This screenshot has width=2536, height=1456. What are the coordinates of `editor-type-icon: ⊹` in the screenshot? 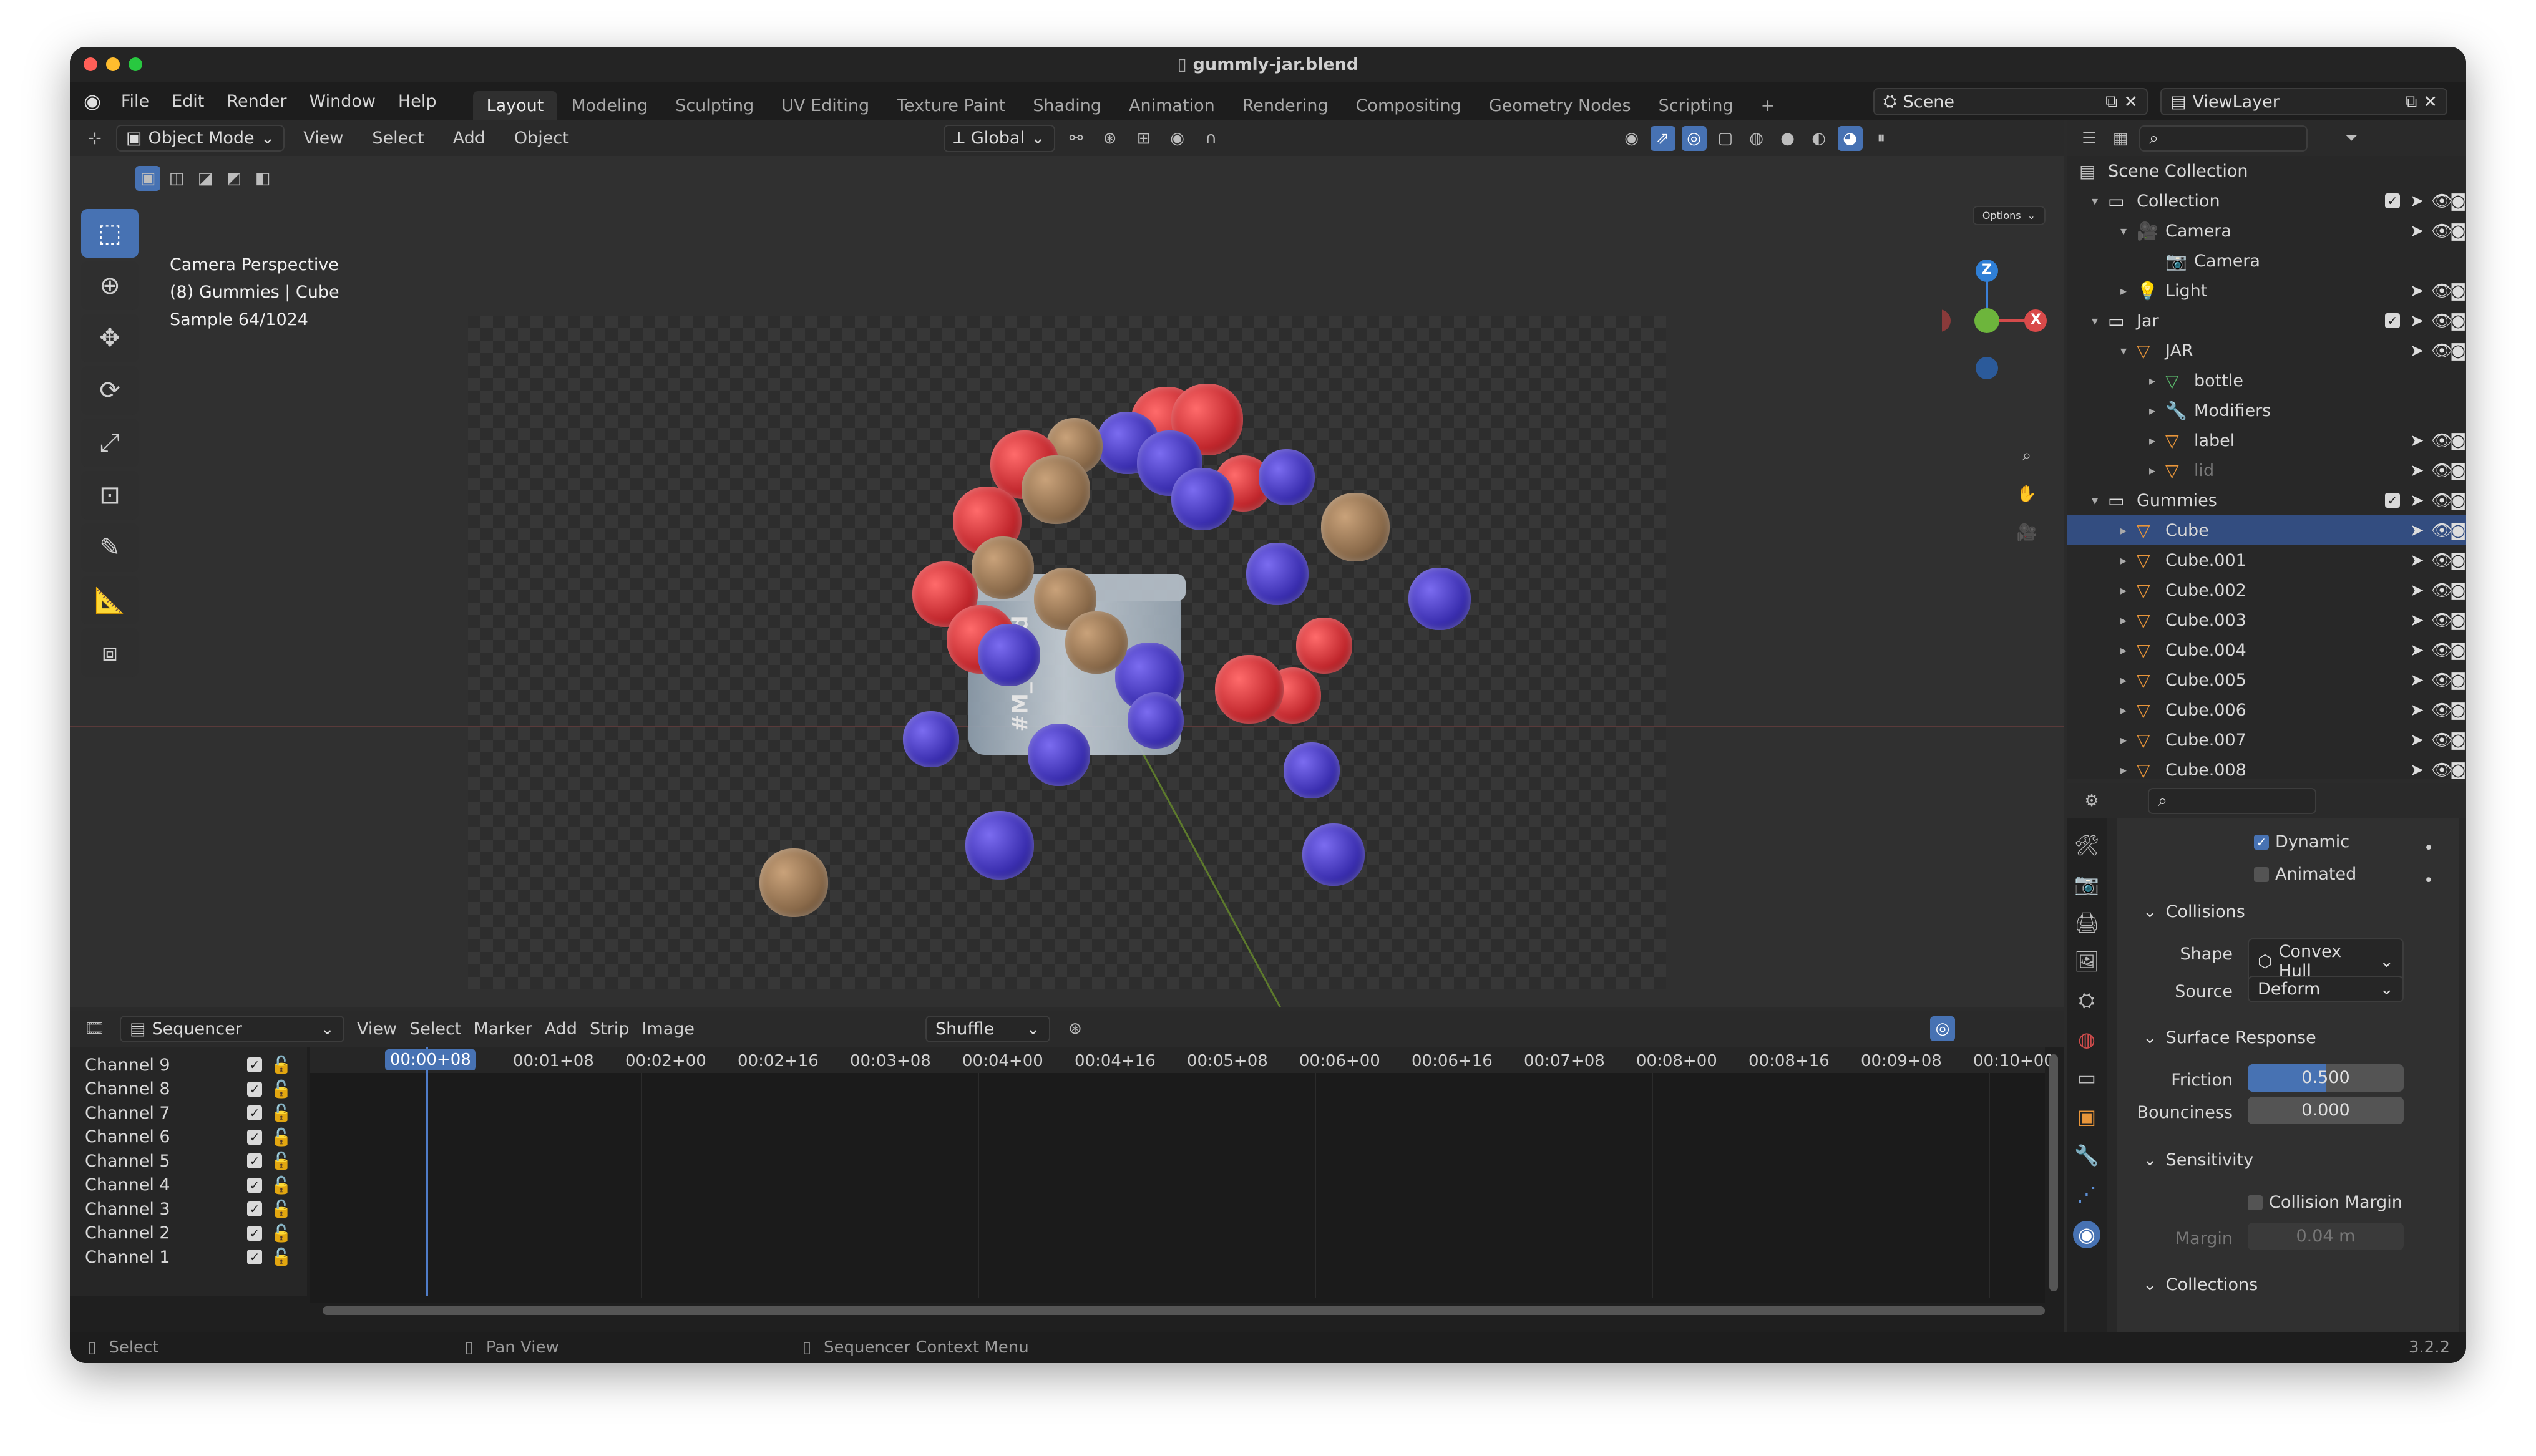 It's located at (95, 138).